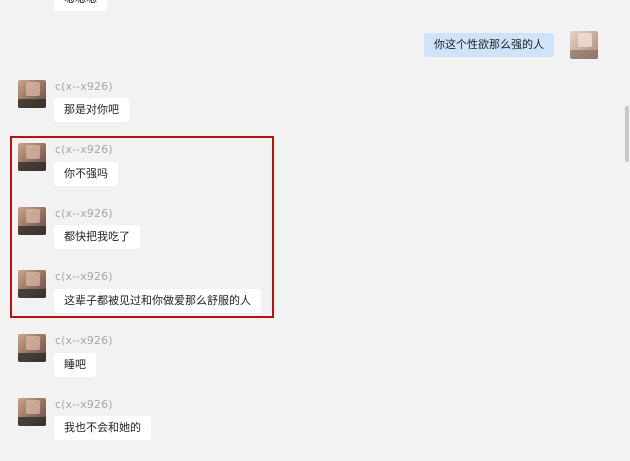 Image resolution: width=630 pixels, height=461 pixels. I want to click on scrollbar-thumb, so click(627, 134).